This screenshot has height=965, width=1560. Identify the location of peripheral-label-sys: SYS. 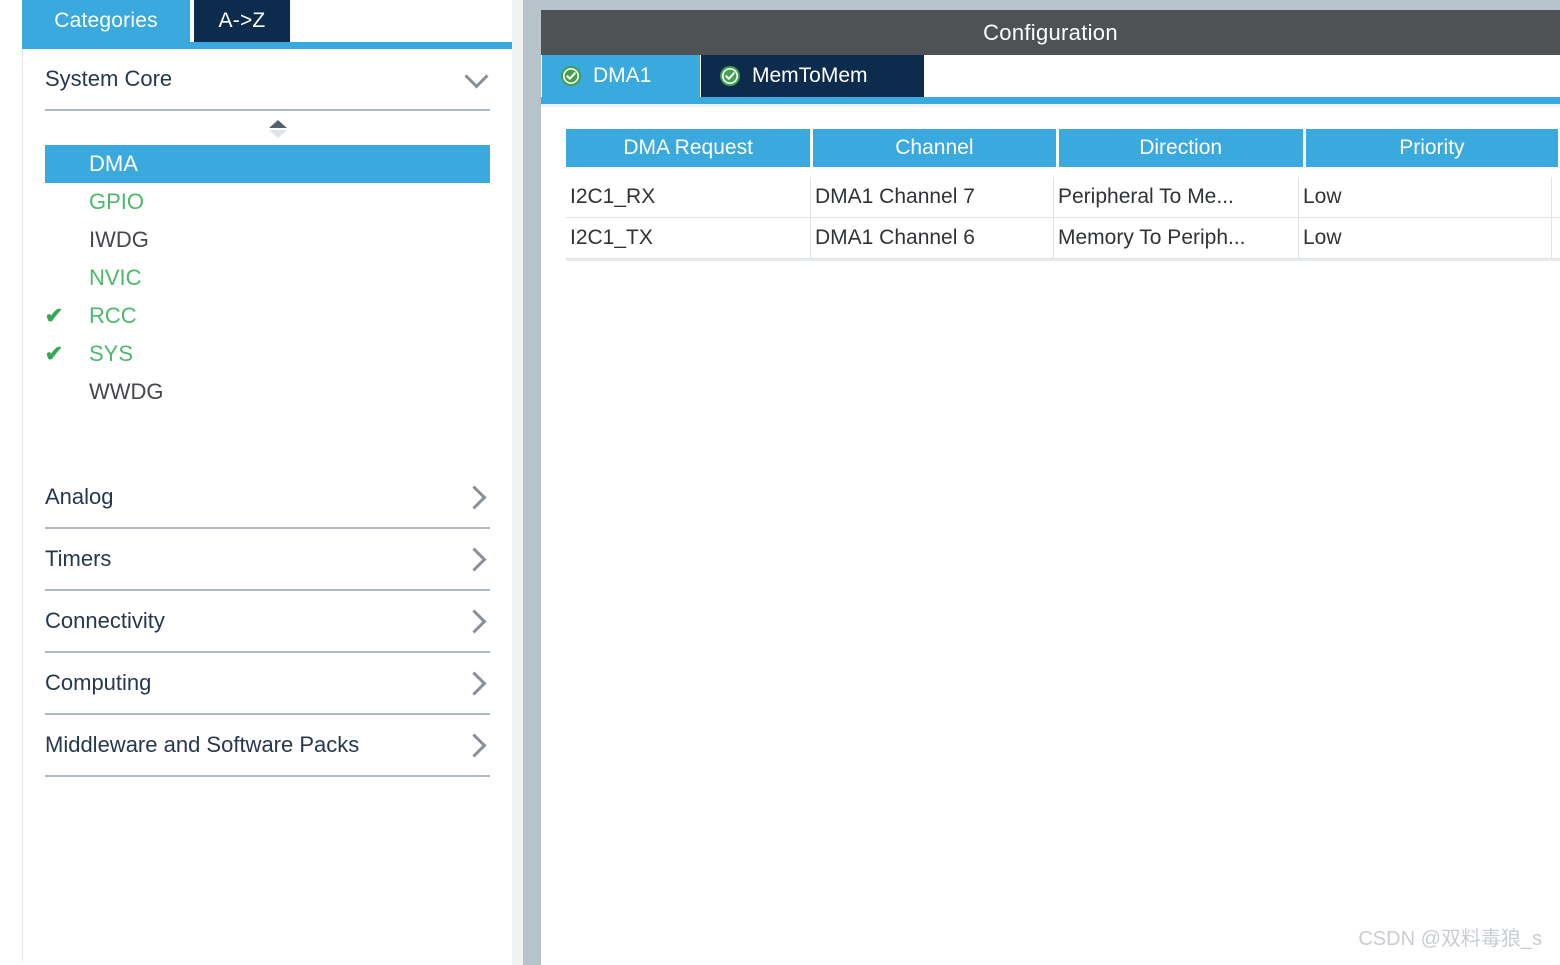
(111, 353).